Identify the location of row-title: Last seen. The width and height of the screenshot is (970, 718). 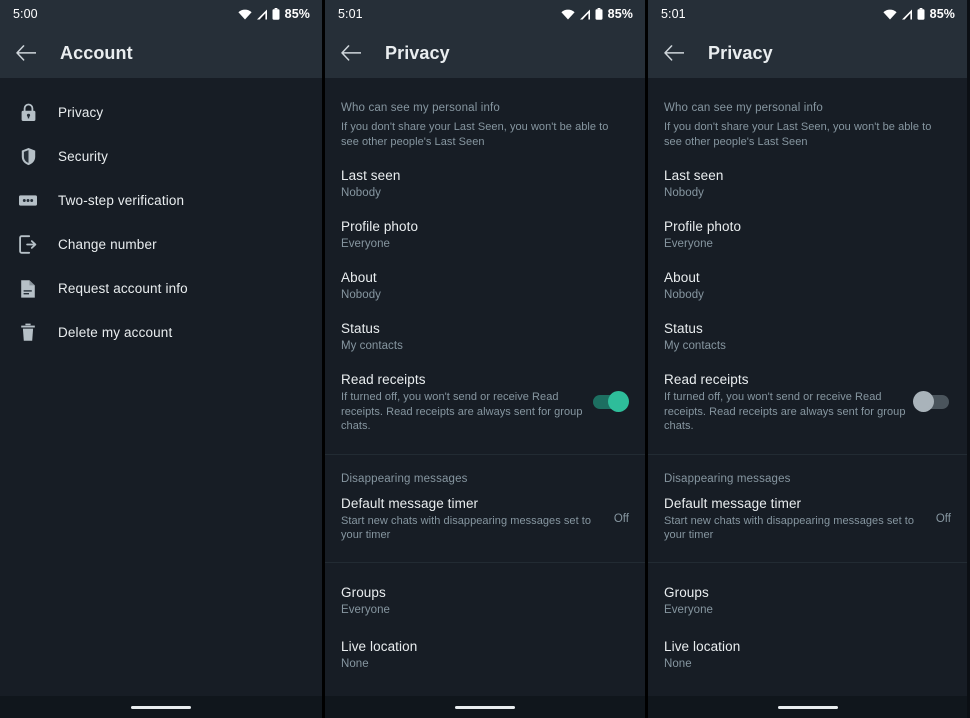
(371, 175).